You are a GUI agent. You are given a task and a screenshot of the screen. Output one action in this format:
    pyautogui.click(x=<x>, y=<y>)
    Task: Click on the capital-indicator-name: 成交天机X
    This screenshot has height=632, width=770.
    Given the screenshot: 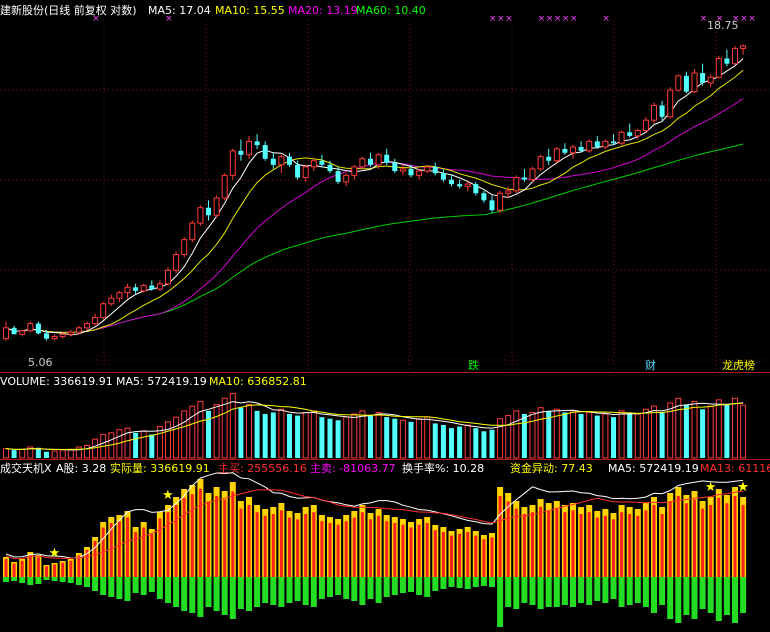 What is the action you would take?
    pyautogui.click(x=26, y=468)
    